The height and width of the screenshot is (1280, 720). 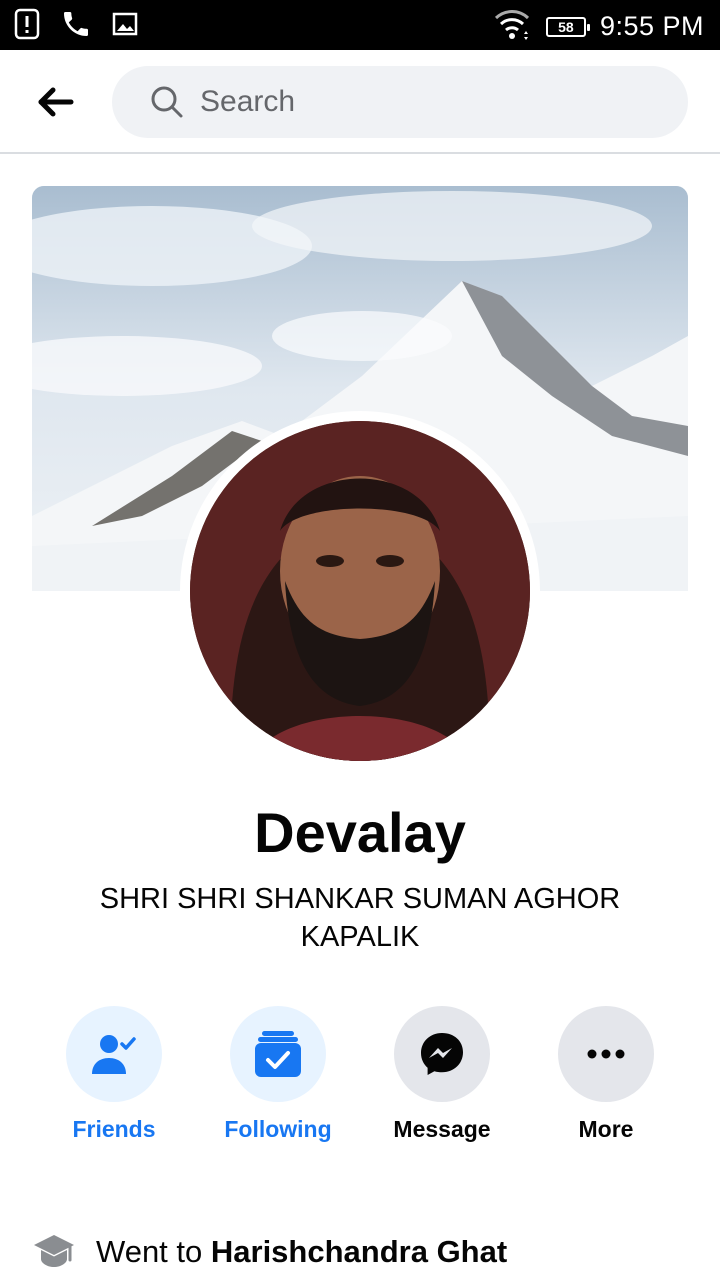 I want to click on more-button-circle, so click(x=606, y=1054).